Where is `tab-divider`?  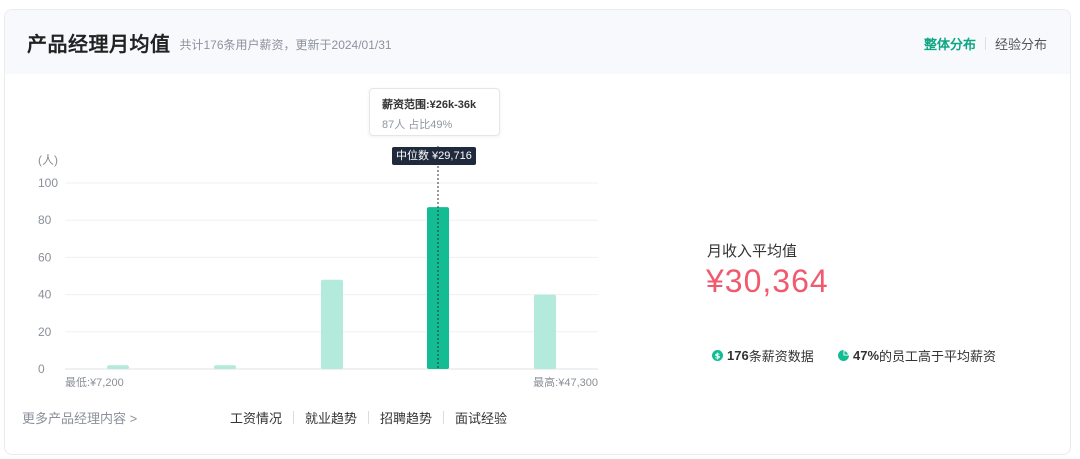 tab-divider is located at coordinates (985, 43).